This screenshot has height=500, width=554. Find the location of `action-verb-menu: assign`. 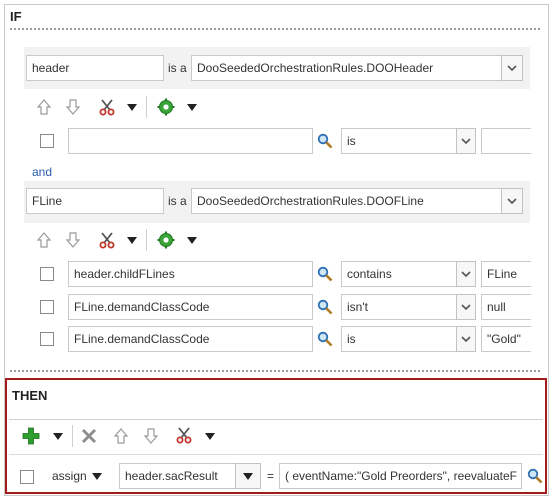

action-verb-menu: assign is located at coordinates (77, 476).